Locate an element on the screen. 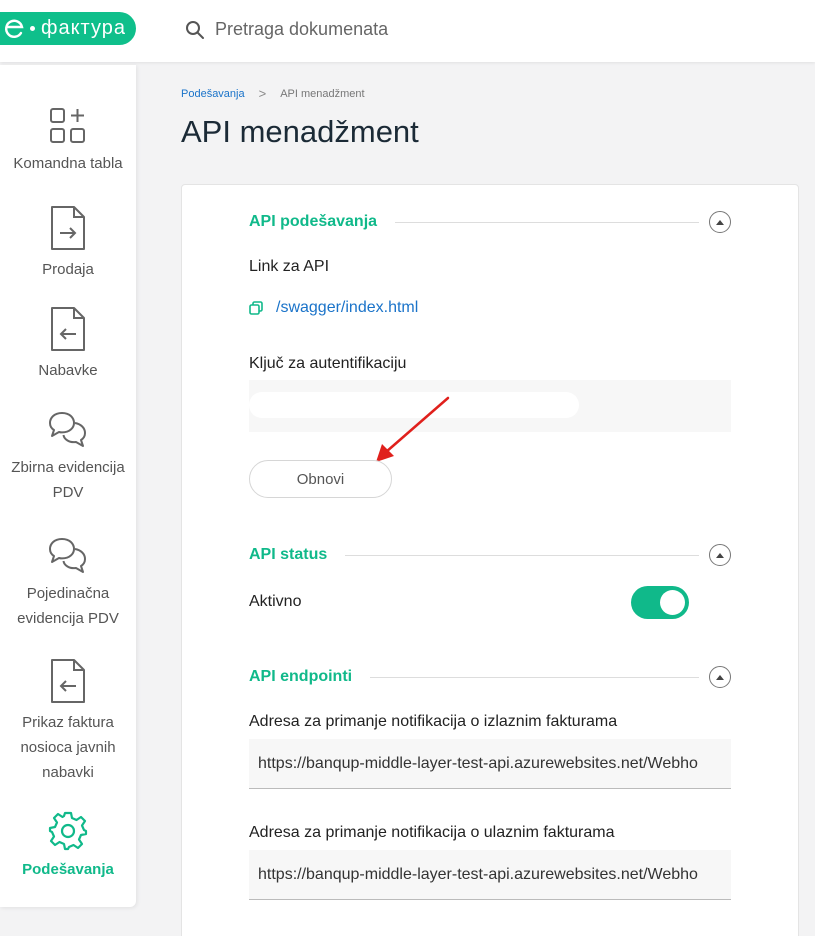 The height and width of the screenshot is (936, 815). sidebar-item-label: Podešavanja is located at coordinates (68, 869).